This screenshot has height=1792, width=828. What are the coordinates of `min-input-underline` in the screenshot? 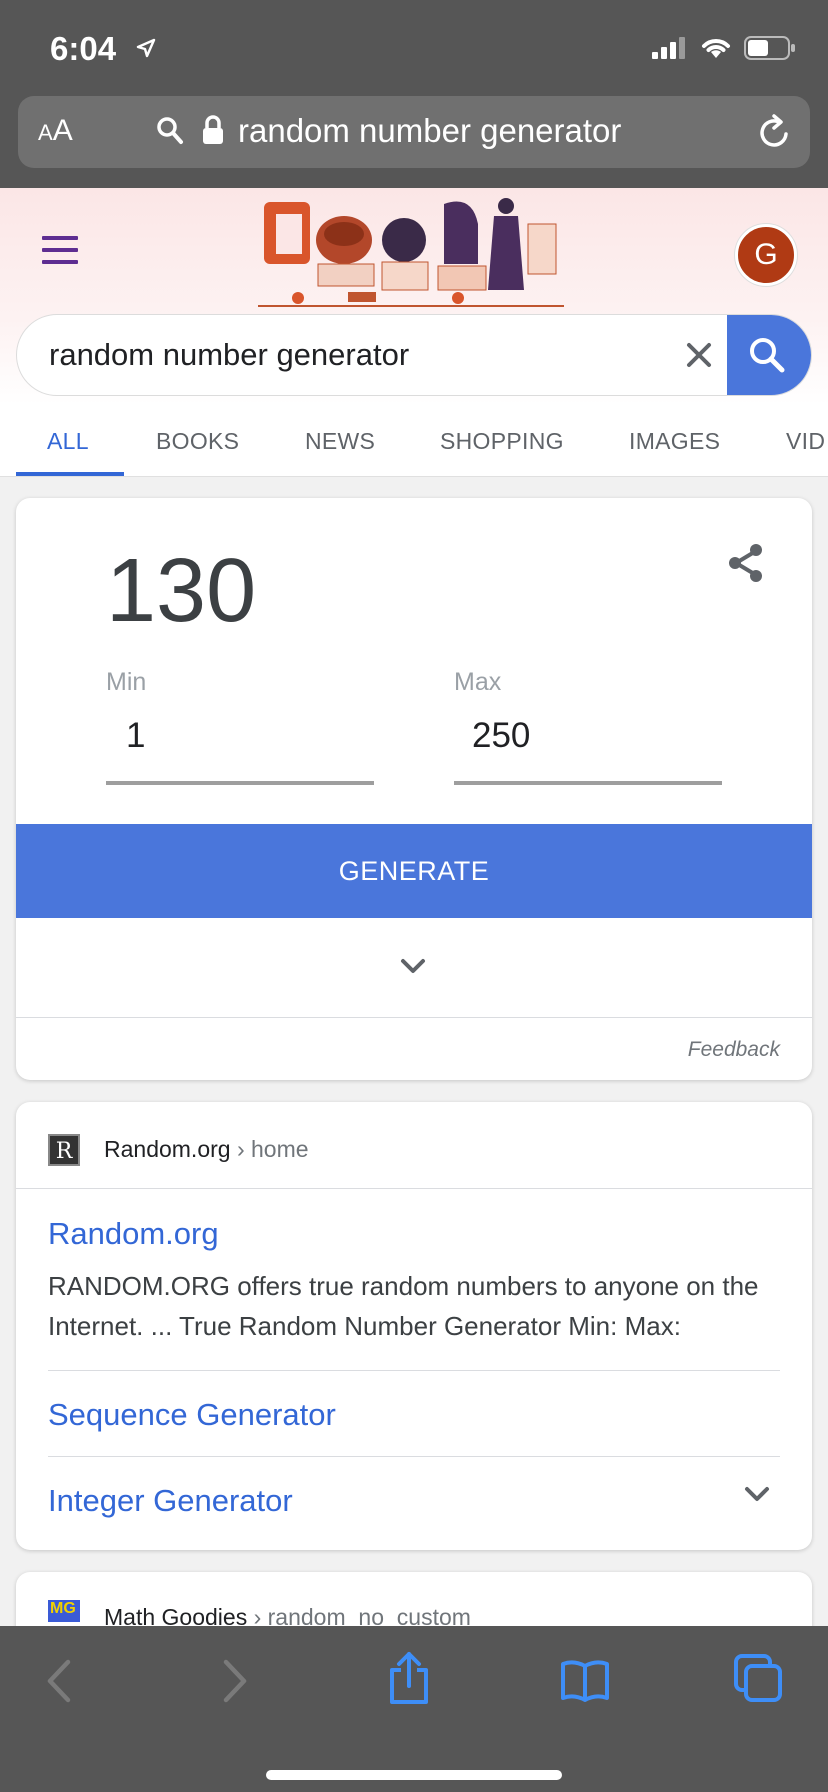 It's located at (240, 783).